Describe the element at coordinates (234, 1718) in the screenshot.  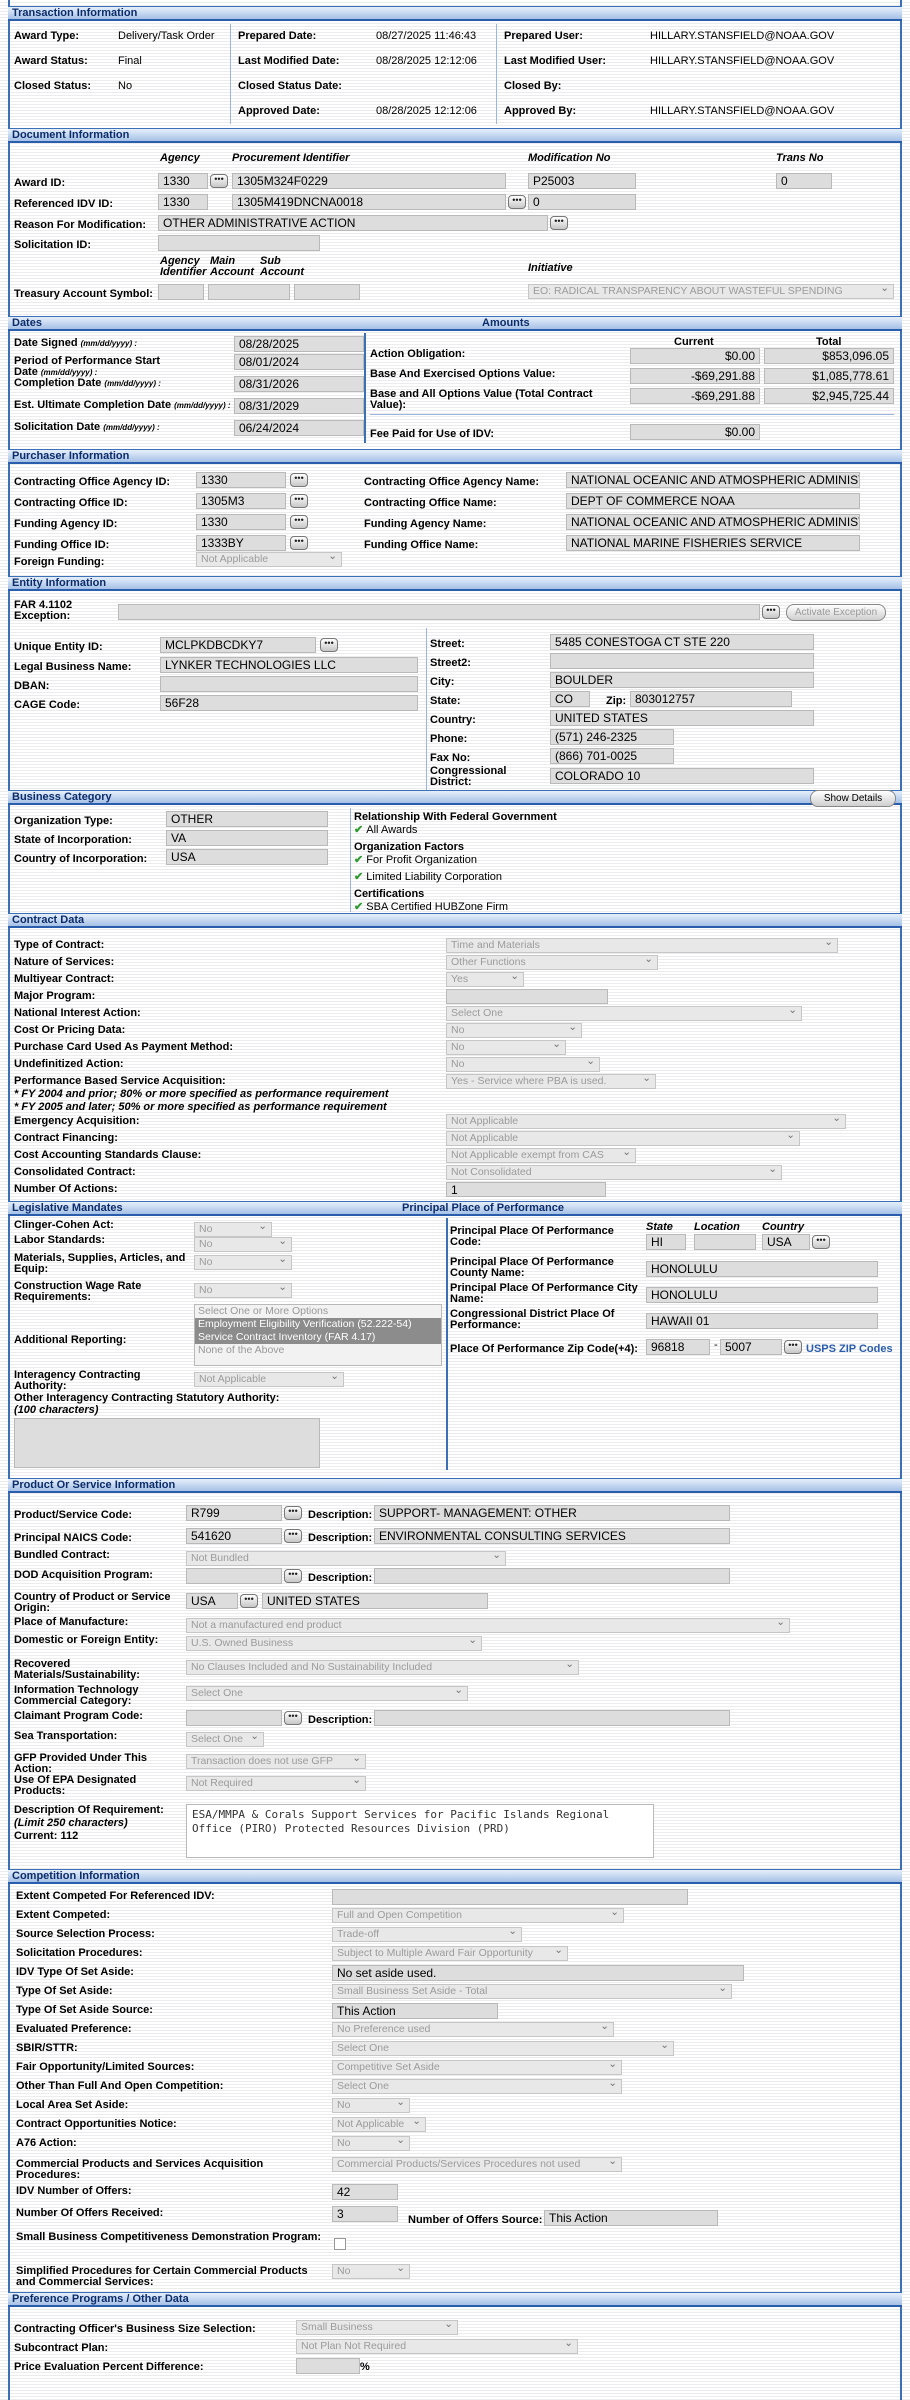
I see `claimant-field` at that location.